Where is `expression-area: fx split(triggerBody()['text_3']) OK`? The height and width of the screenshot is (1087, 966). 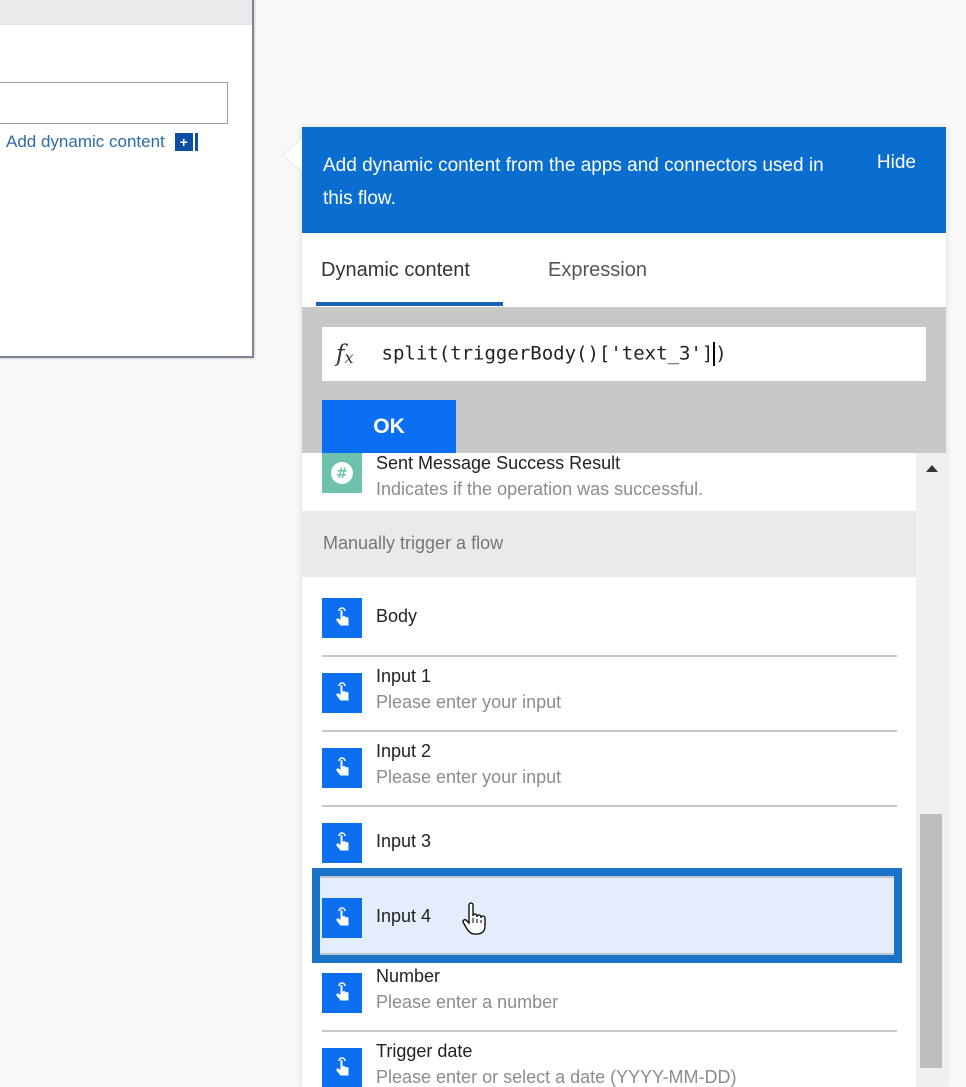 expression-area: fx split(triggerBody()['text_3']) OK is located at coordinates (624, 380).